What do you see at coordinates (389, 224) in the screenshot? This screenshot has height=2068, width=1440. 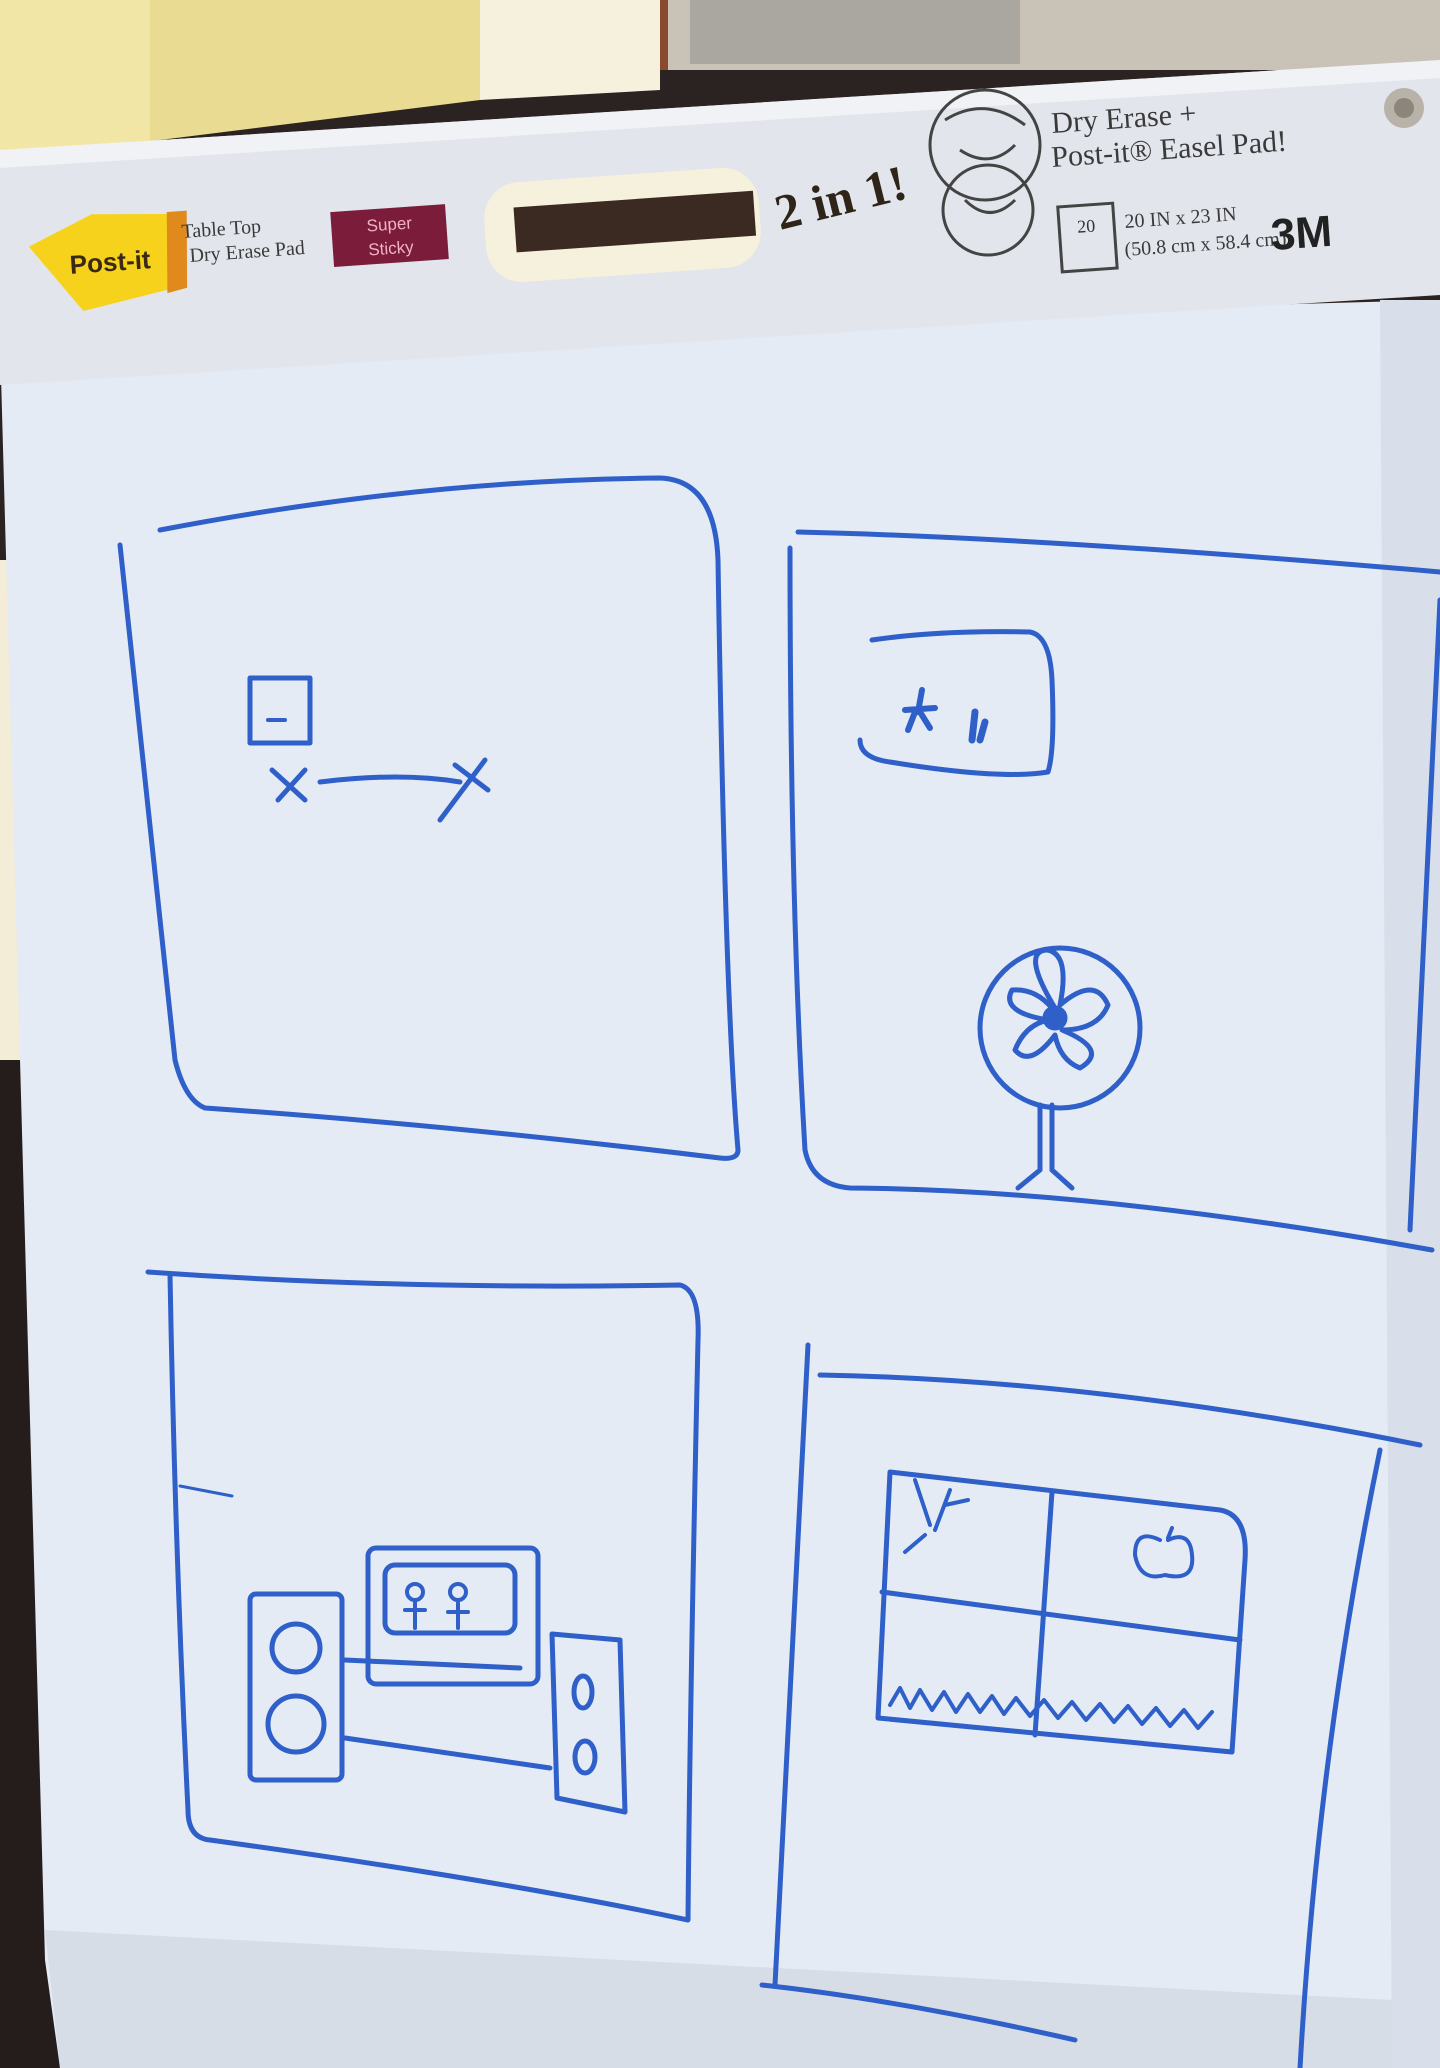 I see `svg-text: Super` at bounding box center [389, 224].